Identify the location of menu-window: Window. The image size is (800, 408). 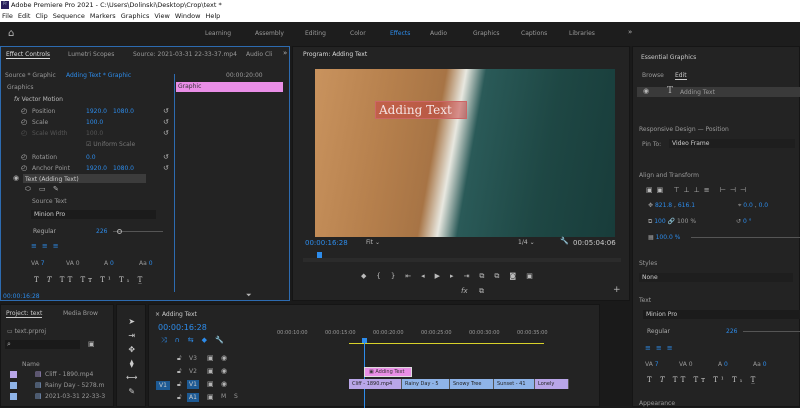
(188, 16).